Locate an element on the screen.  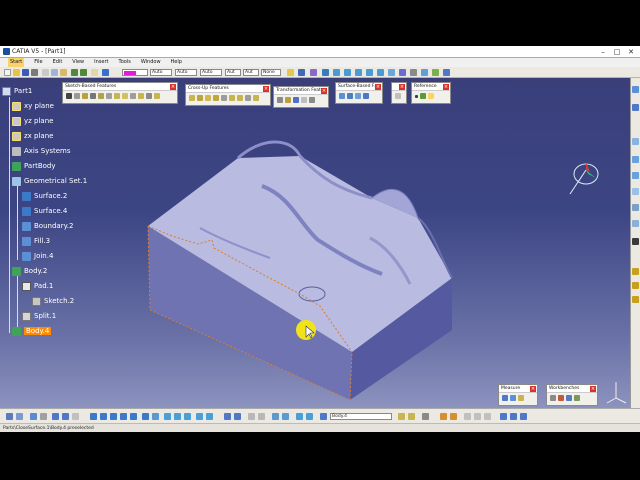
fit-all-icon is located at coordinates (336, 72).